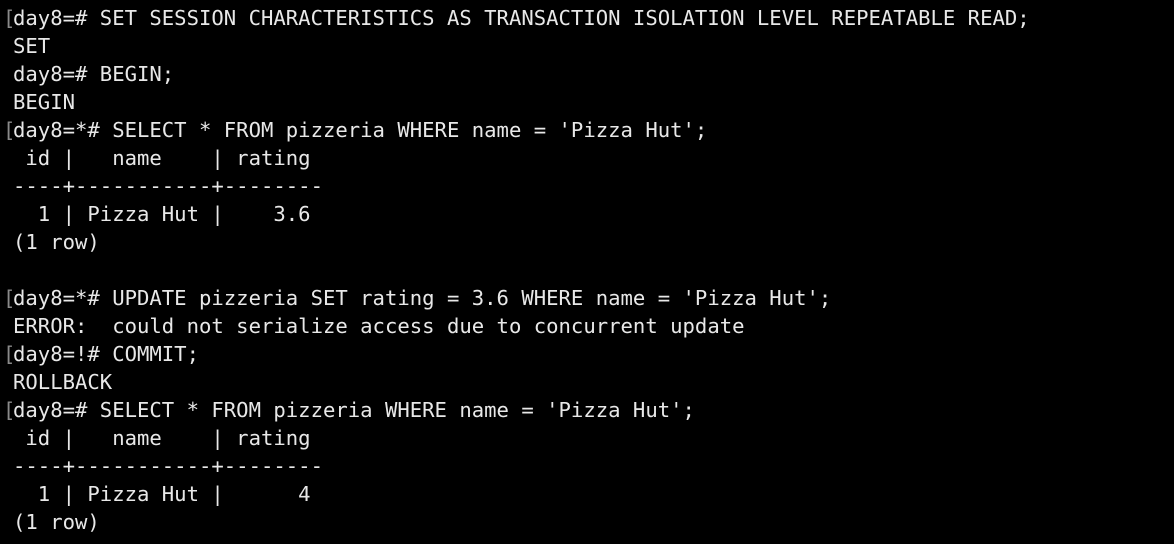 The image size is (1174, 544). What do you see at coordinates (94, 74) in the screenshot?
I see `terminal-line-text: day8=# BEGIN;` at bounding box center [94, 74].